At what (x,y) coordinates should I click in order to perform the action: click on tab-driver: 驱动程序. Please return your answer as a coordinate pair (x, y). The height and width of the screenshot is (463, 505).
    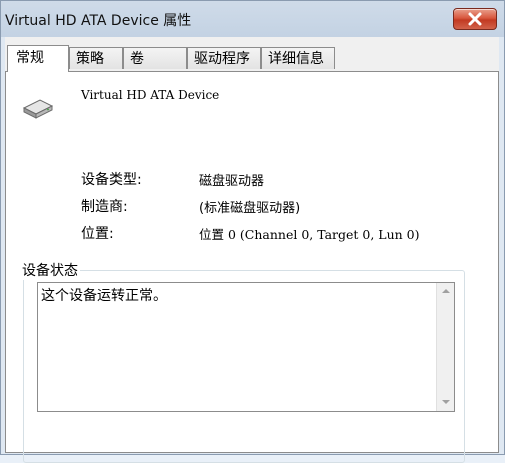
    Looking at the image, I should click on (224, 58).